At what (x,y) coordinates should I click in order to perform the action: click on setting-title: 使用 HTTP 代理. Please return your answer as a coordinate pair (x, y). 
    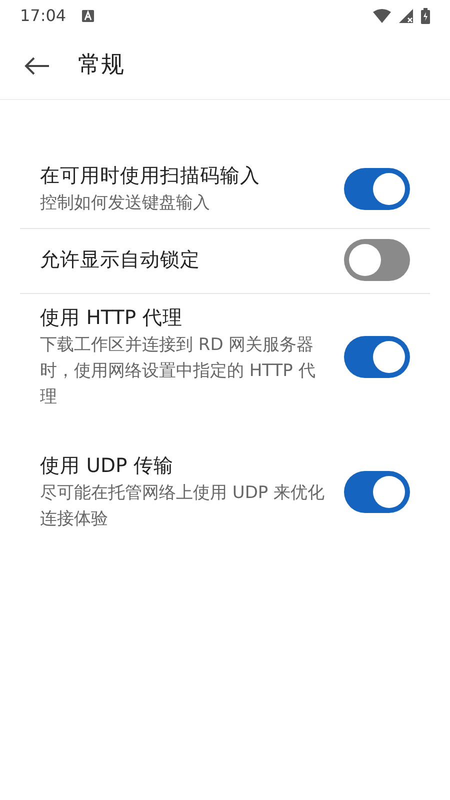
    Looking at the image, I should click on (112, 318).